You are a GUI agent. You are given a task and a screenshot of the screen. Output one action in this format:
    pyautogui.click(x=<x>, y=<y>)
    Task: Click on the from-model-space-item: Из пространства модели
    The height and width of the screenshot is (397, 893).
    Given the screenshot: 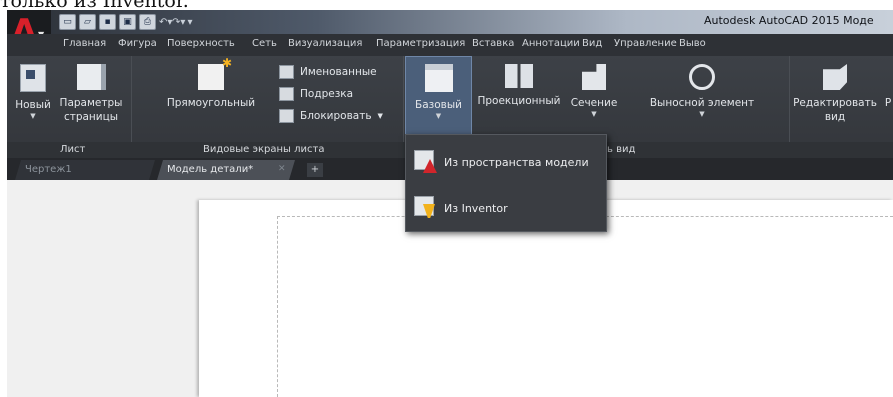 What is the action you would take?
    pyautogui.click(x=506, y=162)
    